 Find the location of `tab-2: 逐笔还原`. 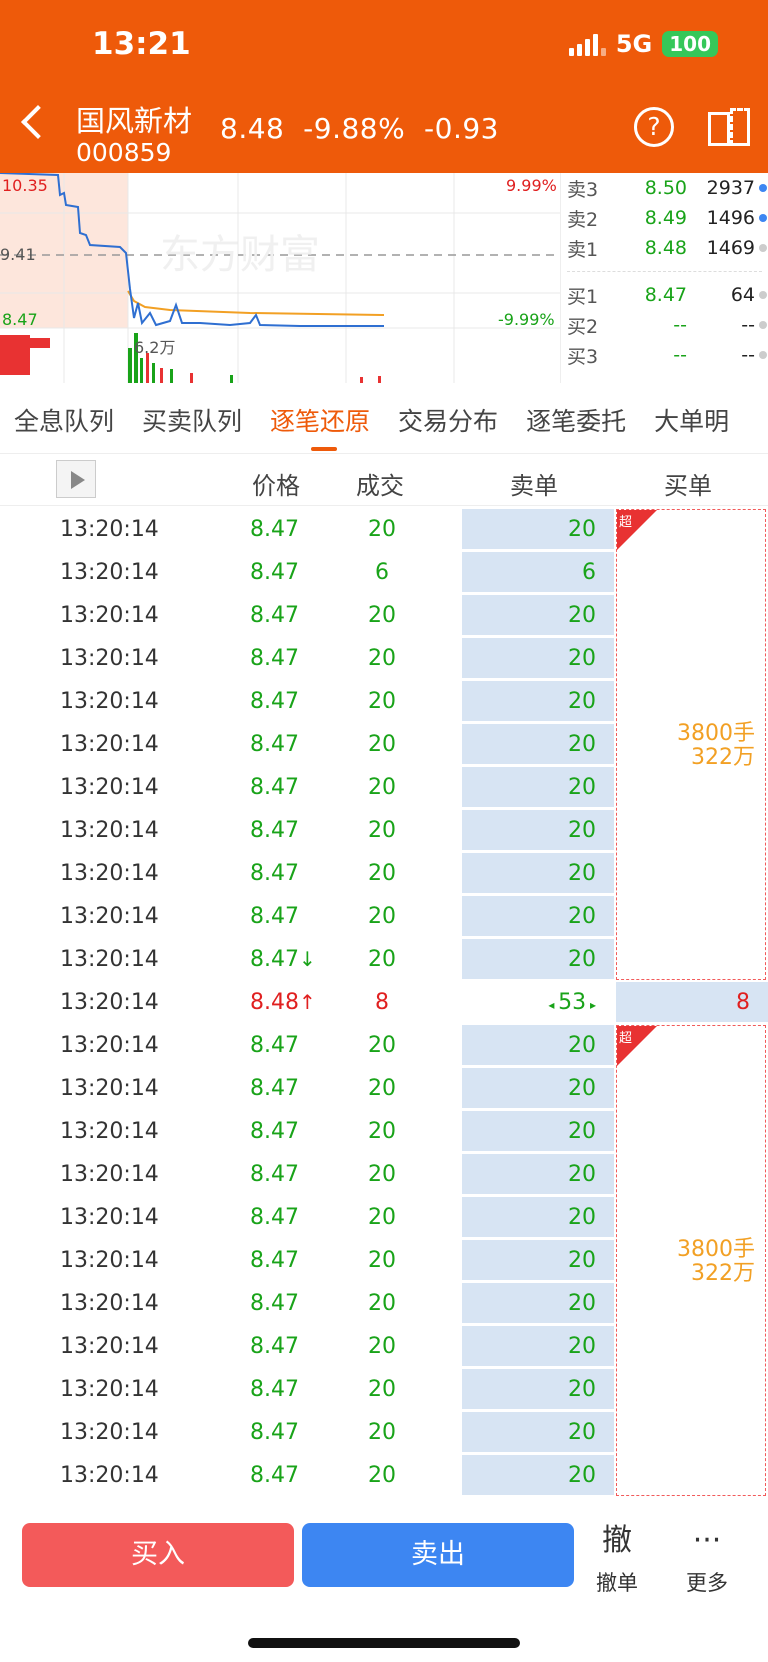

tab-2: 逐笔还原 is located at coordinates (320, 420).